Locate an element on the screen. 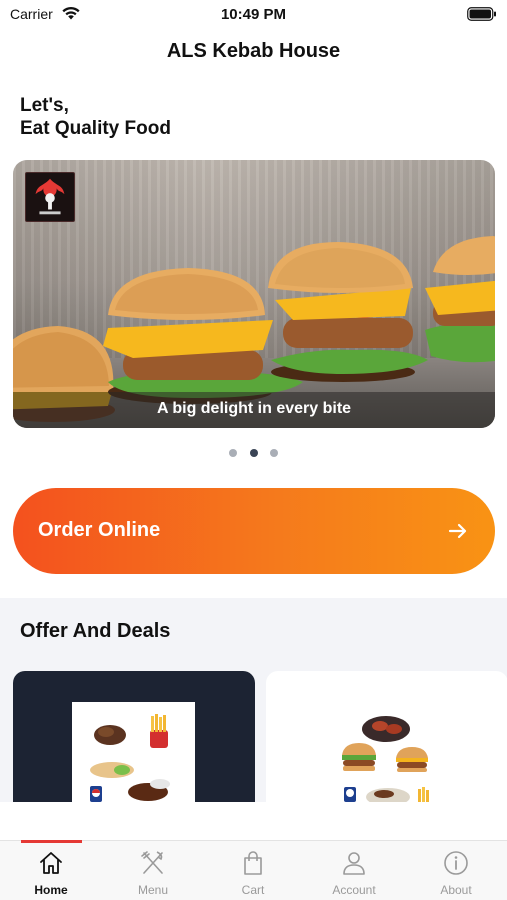 The height and width of the screenshot is (900, 507). burger-combo-image is located at coordinates (385, 759).